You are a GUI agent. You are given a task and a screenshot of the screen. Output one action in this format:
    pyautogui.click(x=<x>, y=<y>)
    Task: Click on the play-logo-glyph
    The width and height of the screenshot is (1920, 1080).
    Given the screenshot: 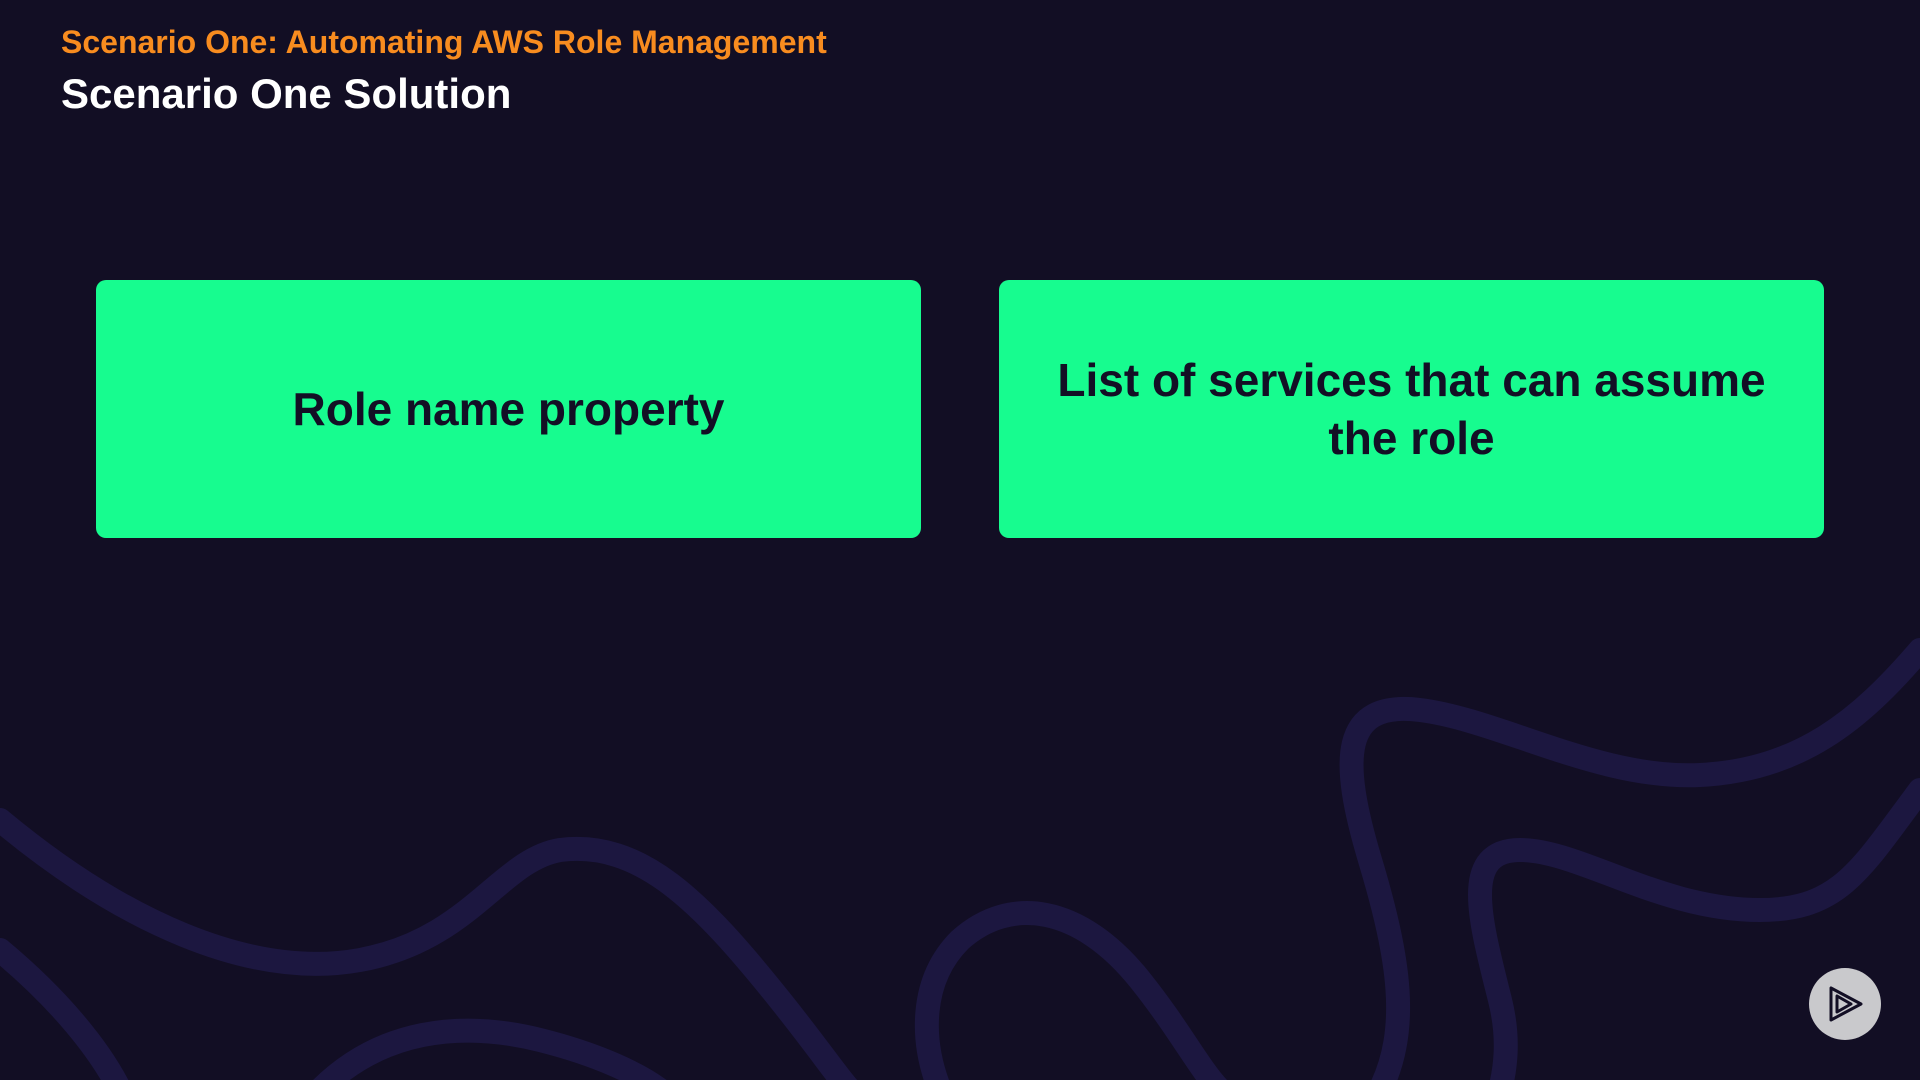 What is the action you would take?
    pyautogui.click(x=1846, y=1004)
    